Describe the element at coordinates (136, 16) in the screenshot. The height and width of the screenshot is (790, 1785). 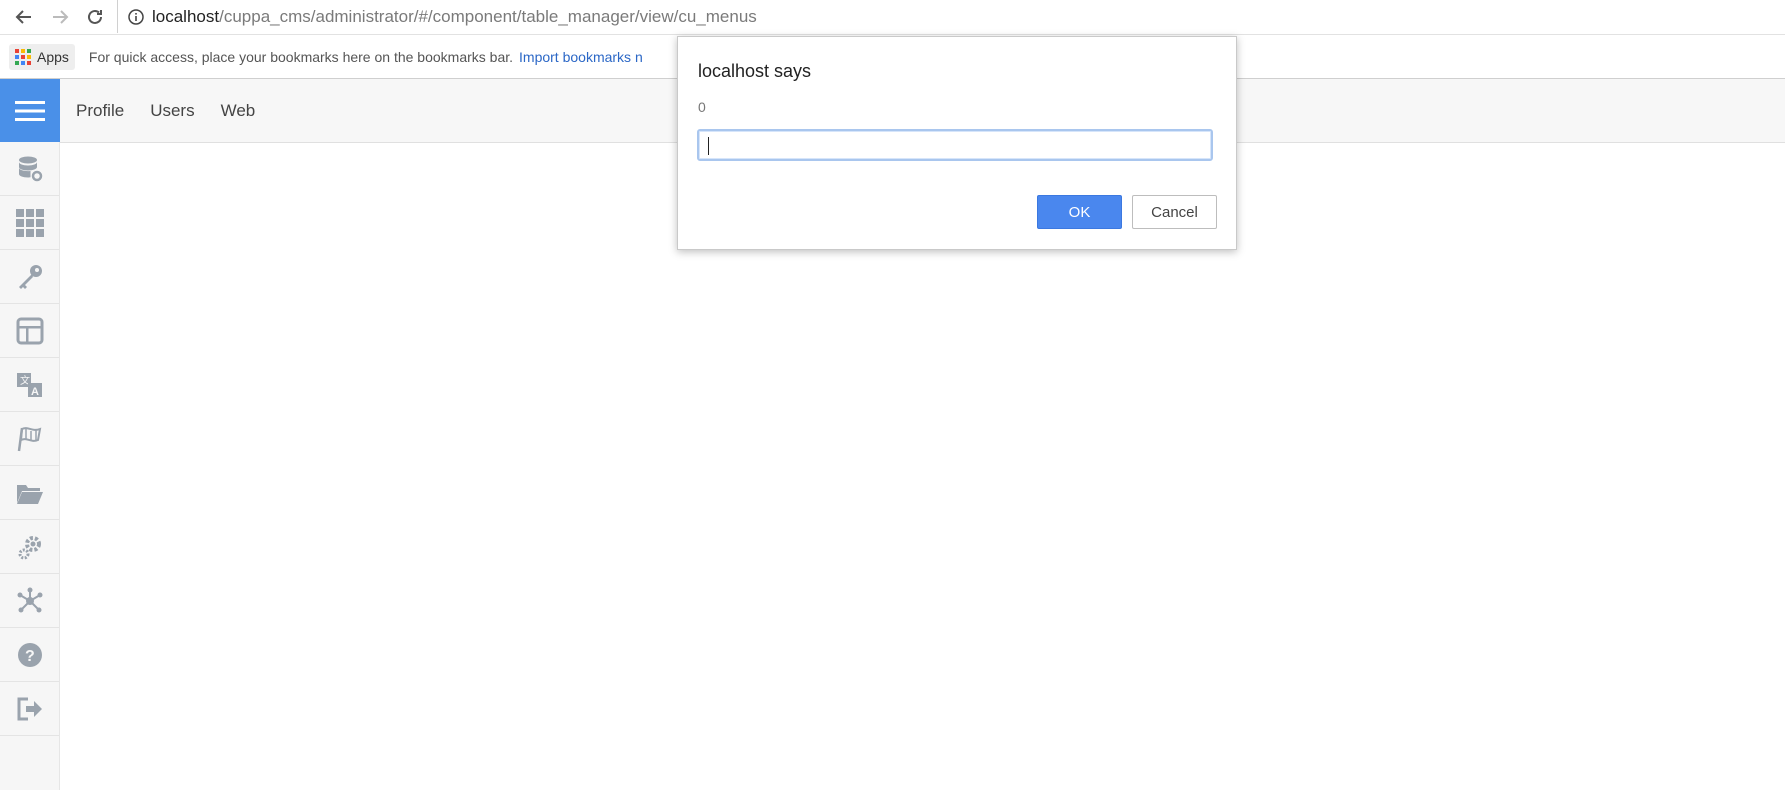
I see `info-icon` at that location.